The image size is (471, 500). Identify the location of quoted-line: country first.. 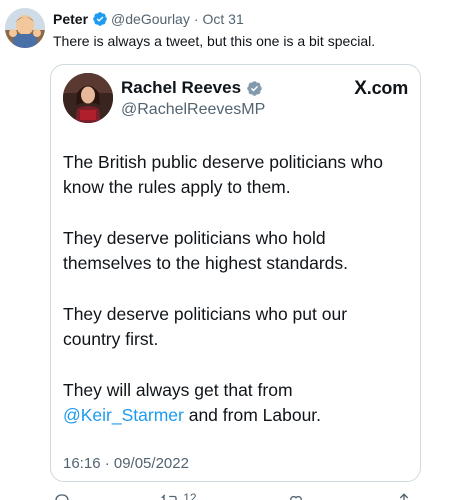
(111, 339).